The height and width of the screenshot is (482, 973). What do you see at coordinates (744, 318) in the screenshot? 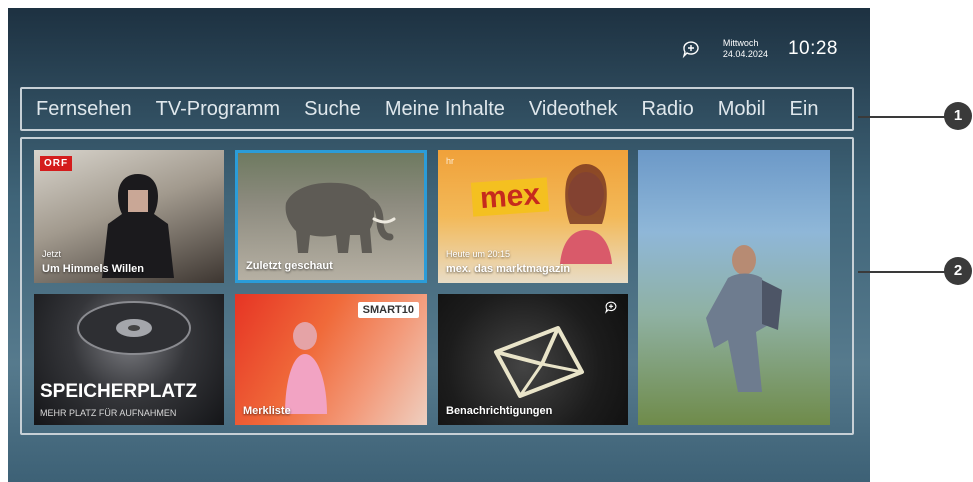
I see `hiker-image` at bounding box center [744, 318].